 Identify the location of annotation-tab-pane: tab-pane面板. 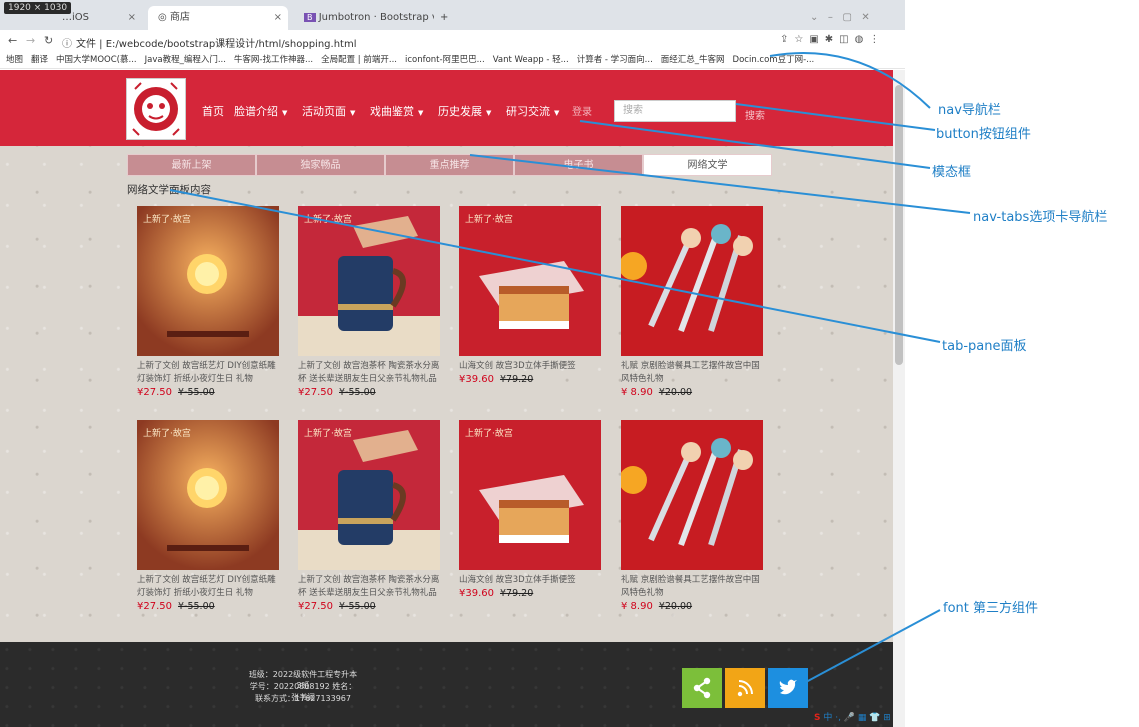
(984, 346).